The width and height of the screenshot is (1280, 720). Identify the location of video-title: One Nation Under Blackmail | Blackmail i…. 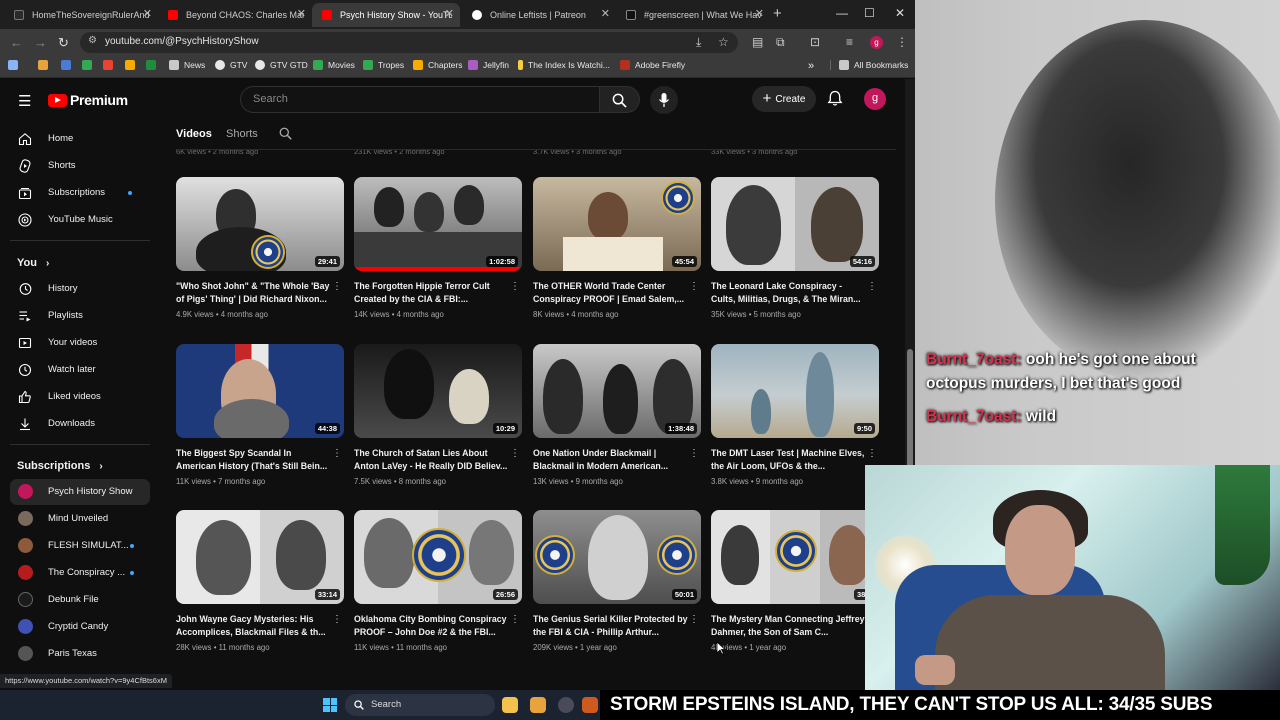
(610, 460).